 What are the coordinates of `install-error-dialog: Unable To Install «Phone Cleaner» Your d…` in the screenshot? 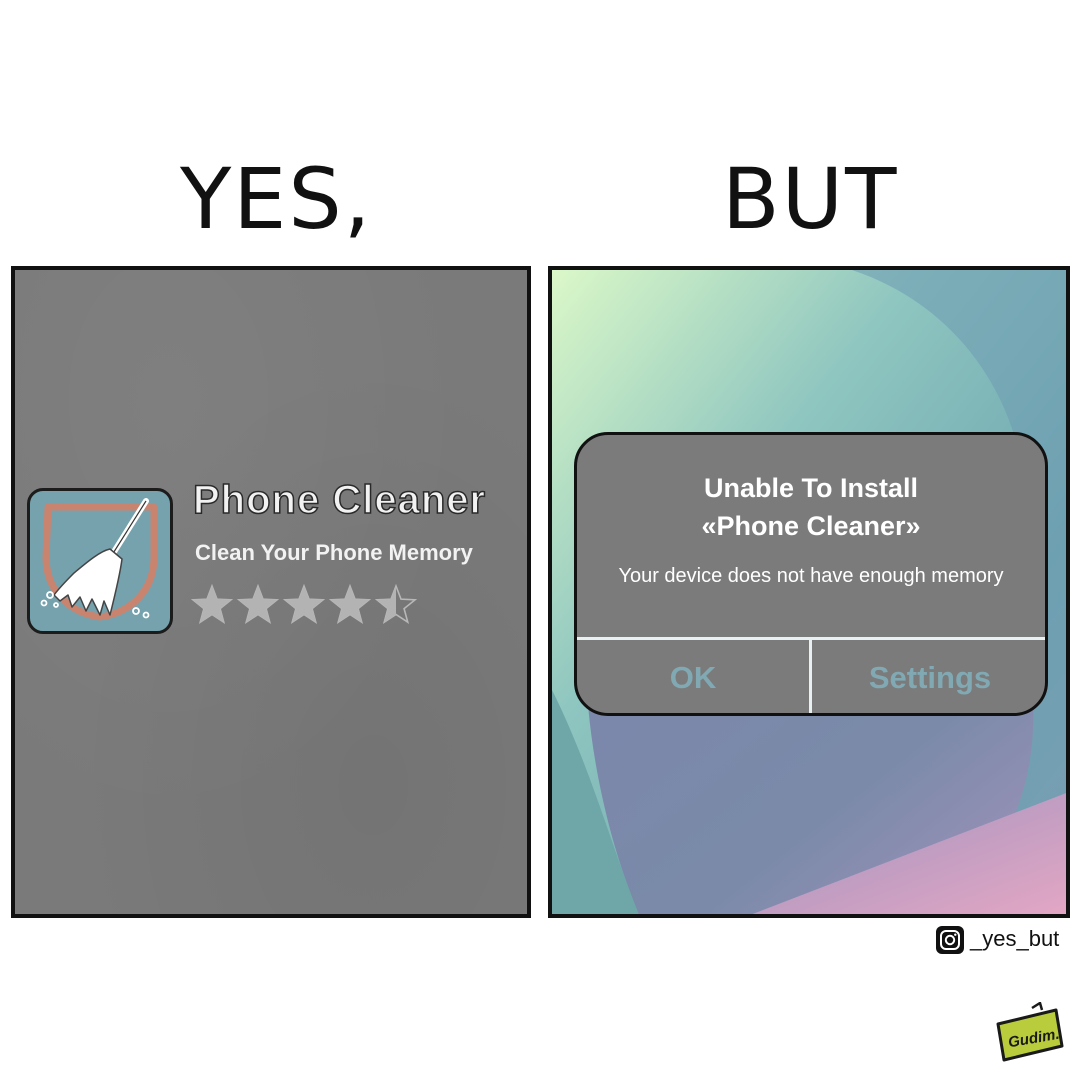 It's located at (811, 574).